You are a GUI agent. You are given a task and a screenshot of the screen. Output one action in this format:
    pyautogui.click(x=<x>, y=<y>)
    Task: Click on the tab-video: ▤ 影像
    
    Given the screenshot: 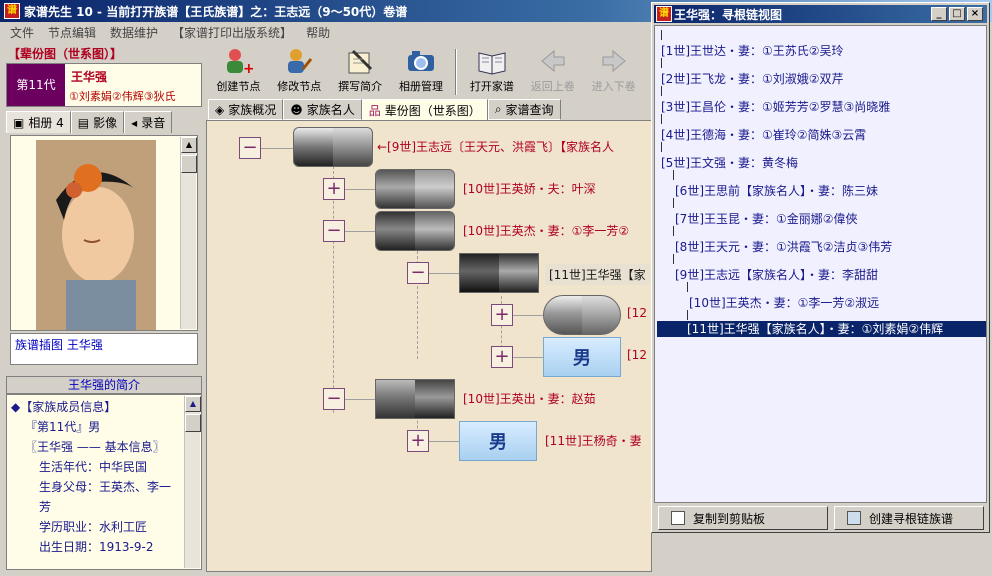 What is the action you would take?
    pyautogui.click(x=97, y=122)
    